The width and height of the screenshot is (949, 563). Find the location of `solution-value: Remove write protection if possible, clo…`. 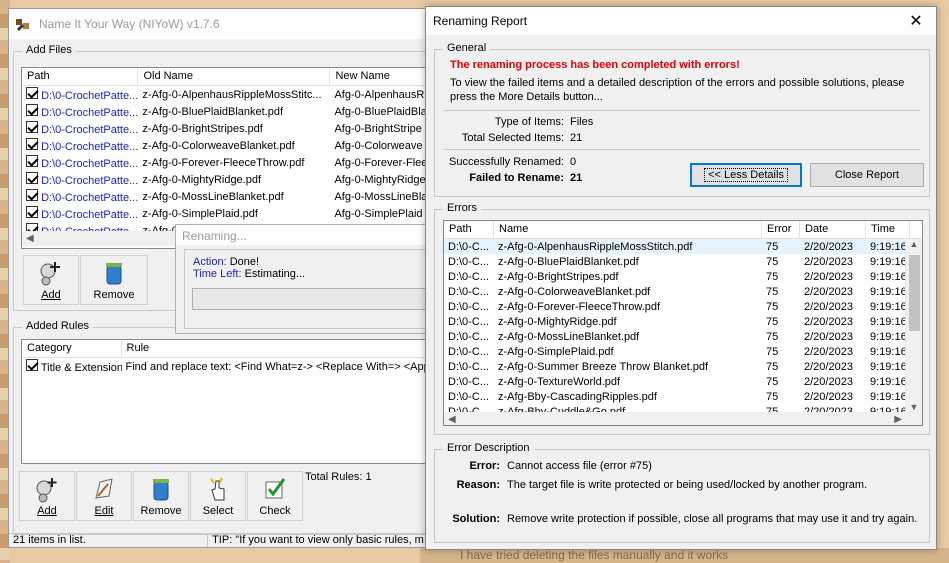

solution-value: Remove write protection if possible, clo… is located at coordinates (712, 519).